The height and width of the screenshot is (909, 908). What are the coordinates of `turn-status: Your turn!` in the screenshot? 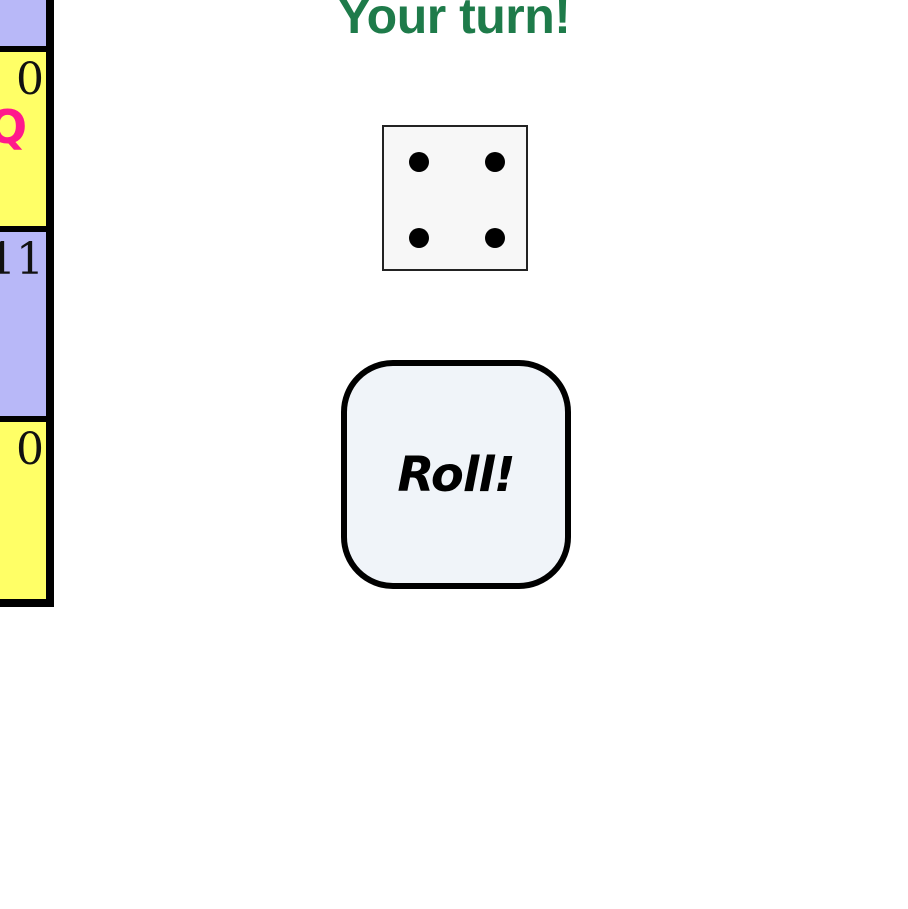 It's located at (454, 22).